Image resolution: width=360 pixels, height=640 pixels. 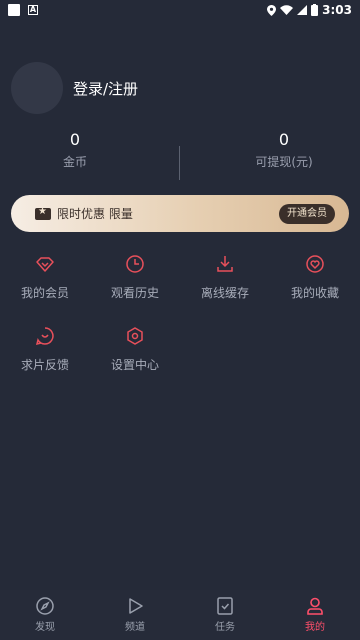 I want to click on cash-label: 可提现(元), so click(x=284, y=162).